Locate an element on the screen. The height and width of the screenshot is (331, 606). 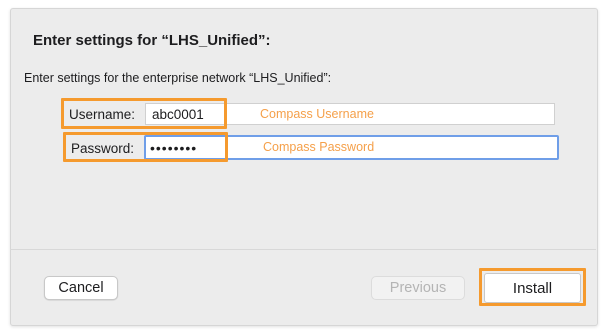
previous-button: Previous is located at coordinates (418, 288).